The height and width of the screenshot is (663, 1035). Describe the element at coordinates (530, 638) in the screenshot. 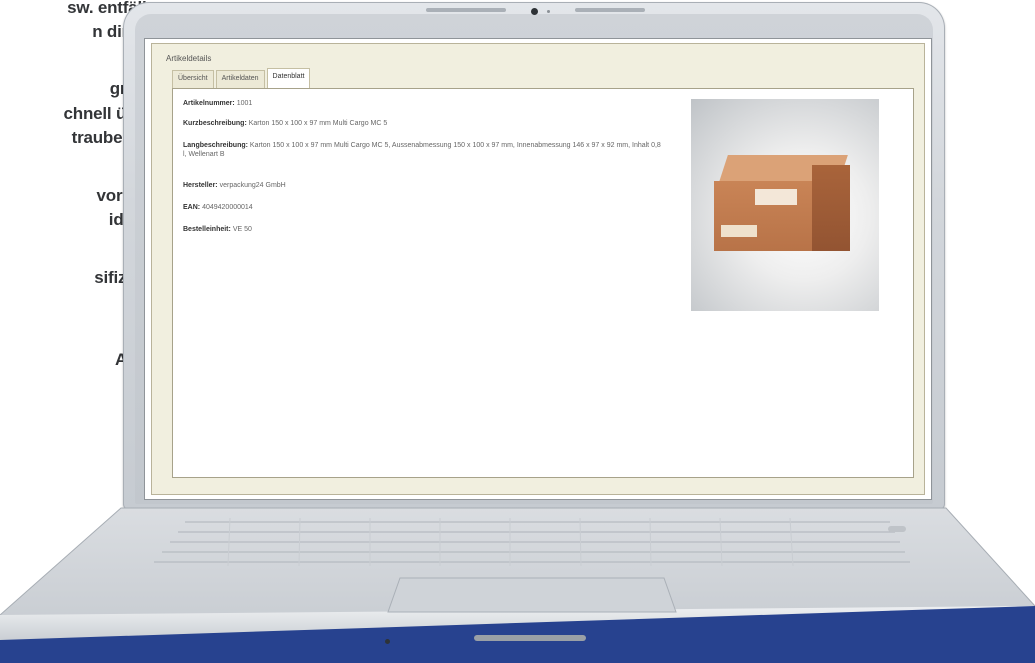

I see `lid-latch` at that location.